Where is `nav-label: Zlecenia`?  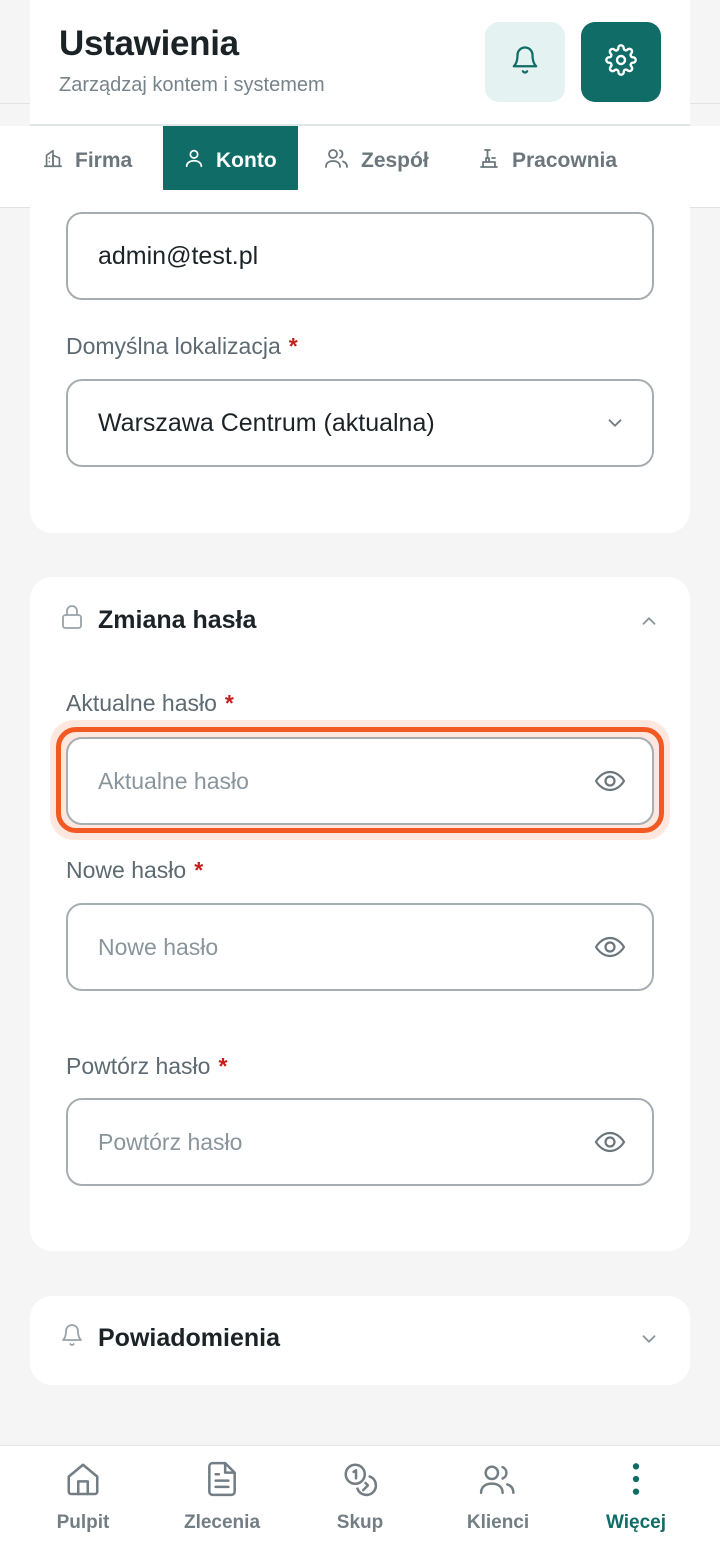 nav-label: Zlecenia is located at coordinates (222, 1522).